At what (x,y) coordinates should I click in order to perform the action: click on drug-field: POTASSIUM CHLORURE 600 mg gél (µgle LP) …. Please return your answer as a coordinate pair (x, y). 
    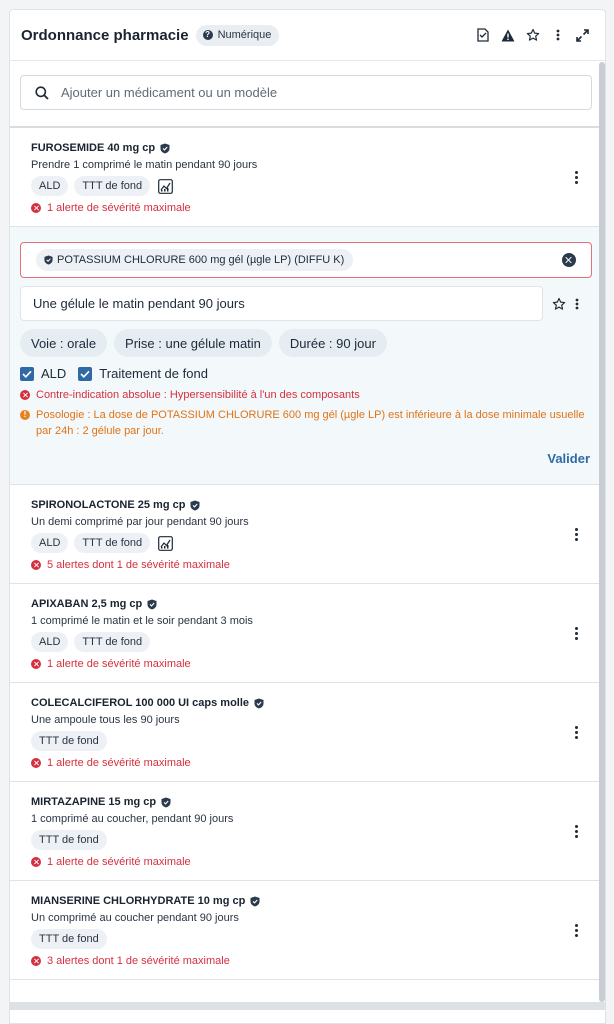
    Looking at the image, I should click on (306, 260).